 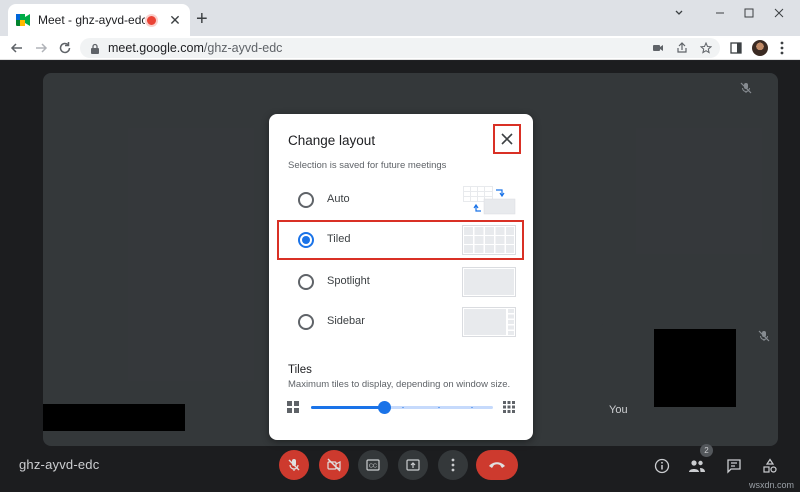 What do you see at coordinates (779, 13) in the screenshot?
I see `window-close-icon` at bounding box center [779, 13].